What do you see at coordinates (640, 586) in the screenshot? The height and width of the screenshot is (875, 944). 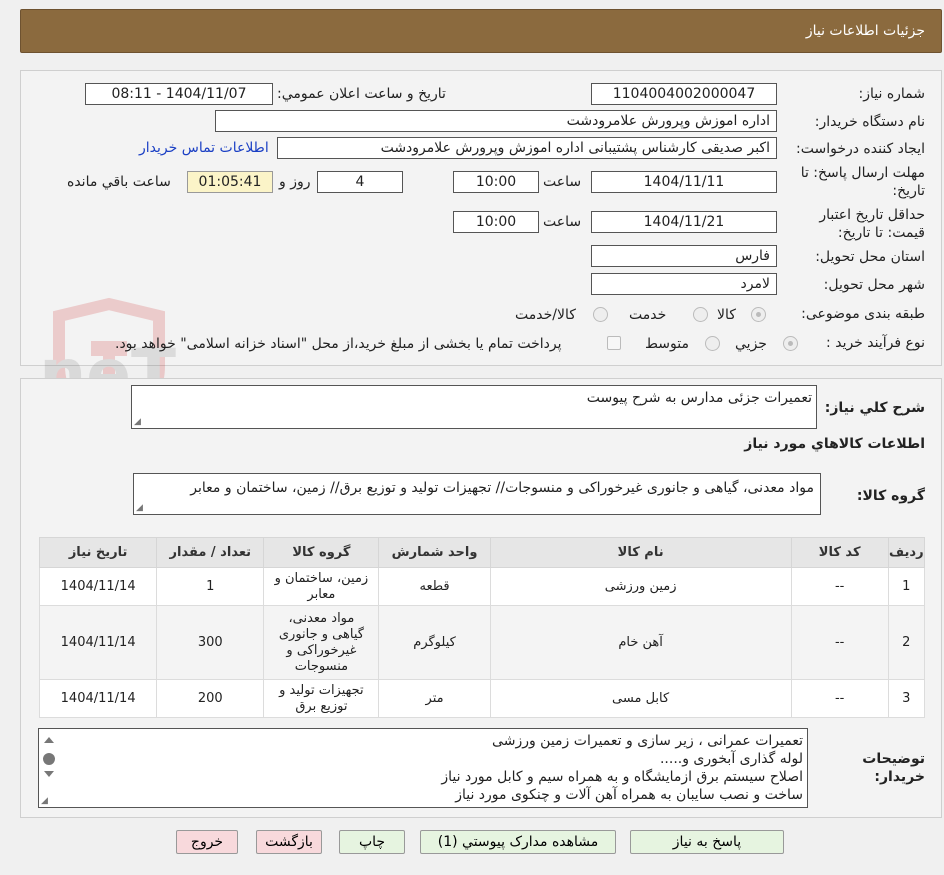 I see `cell-name: زمین ورزشی` at bounding box center [640, 586].